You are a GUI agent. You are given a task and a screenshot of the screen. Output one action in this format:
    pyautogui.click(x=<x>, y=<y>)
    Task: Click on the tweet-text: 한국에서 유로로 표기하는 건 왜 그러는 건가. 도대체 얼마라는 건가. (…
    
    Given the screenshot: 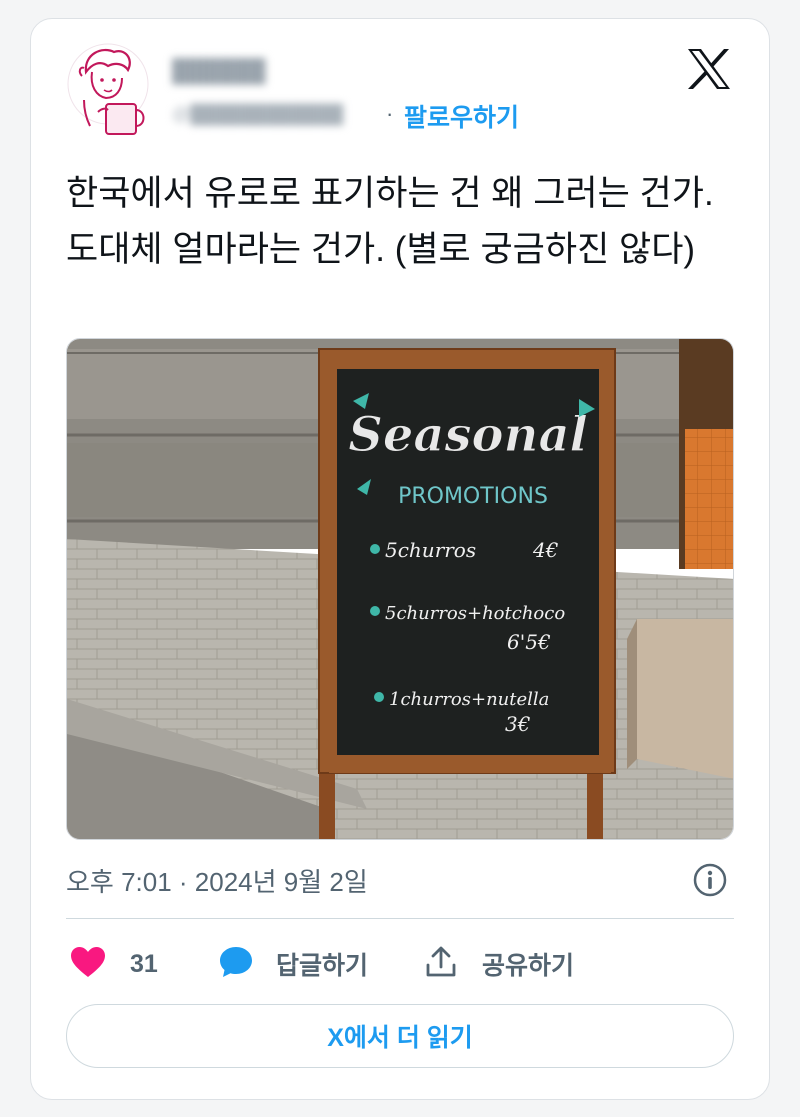 What is the action you would take?
    pyautogui.click(x=390, y=221)
    